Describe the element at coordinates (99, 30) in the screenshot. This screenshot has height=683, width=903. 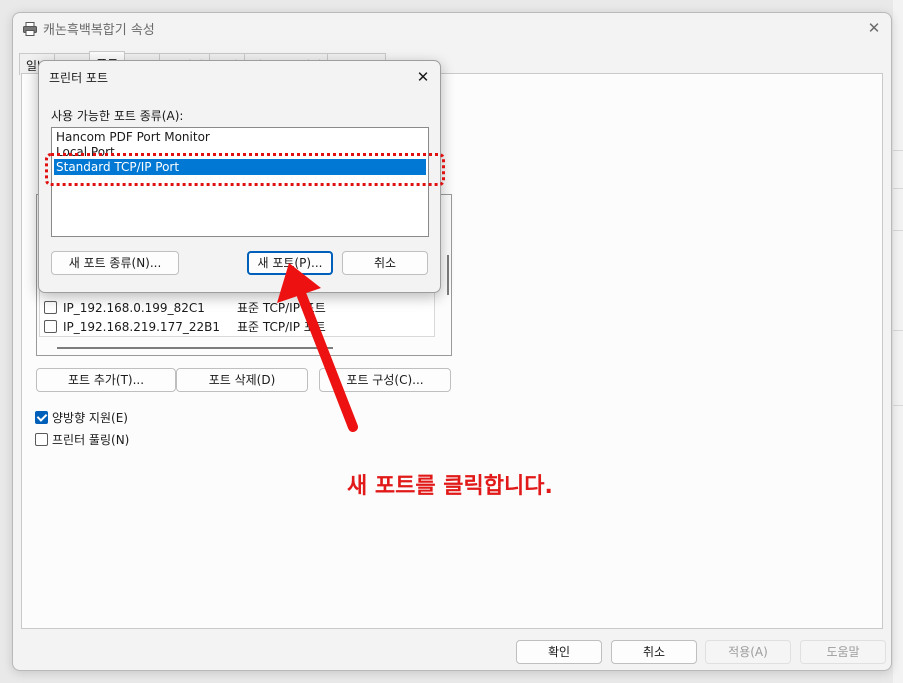
I see `window-title: 캐논흑백복합기 속성` at that location.